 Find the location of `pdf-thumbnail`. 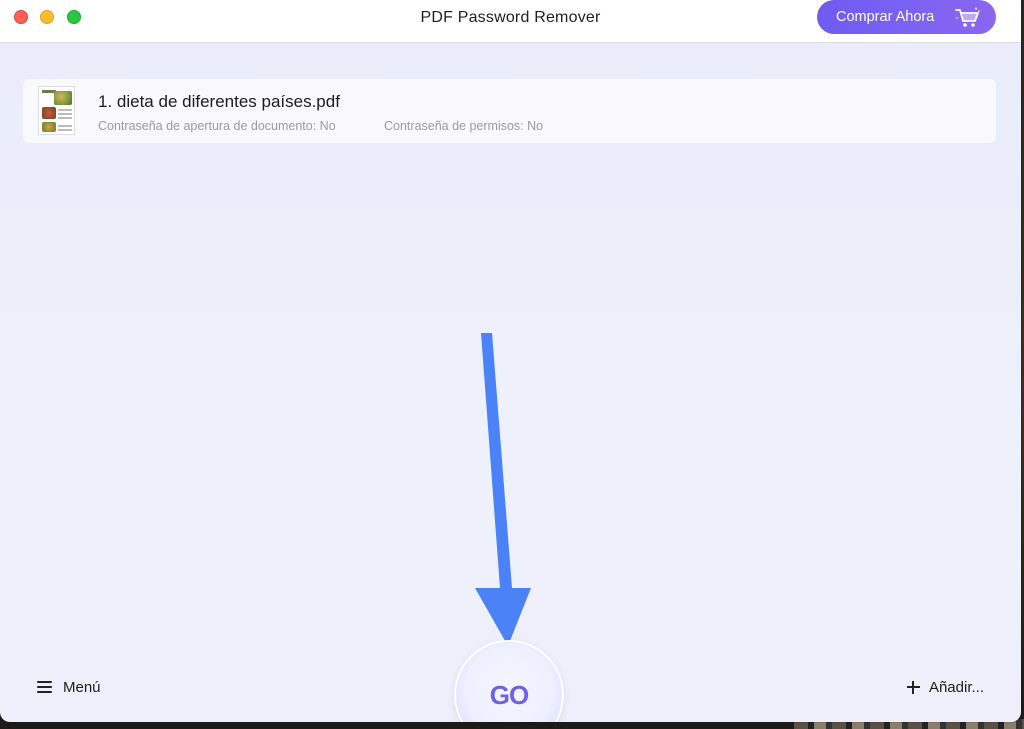

pdf-thumbnail is located at coordinates (56, 110).